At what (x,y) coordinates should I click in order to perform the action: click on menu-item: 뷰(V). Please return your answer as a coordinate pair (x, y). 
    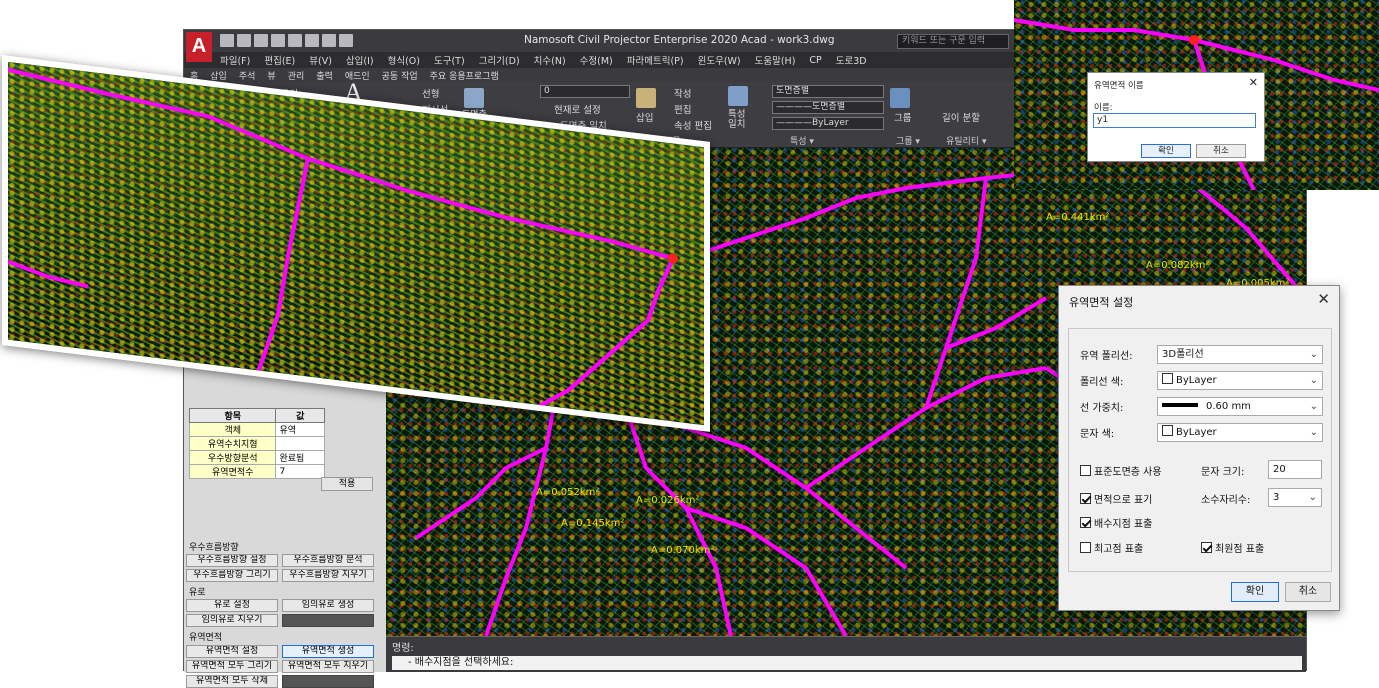
    Looking at the image, I should click on (320, 60).